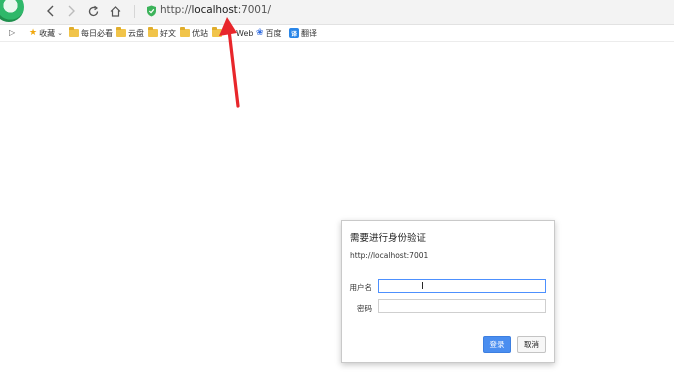 The height and width of the screenshot is (392, 674). Describe the element at coordinates (309, 33) in the screenshot. I see `bookmark-label: 翻译` at that location.